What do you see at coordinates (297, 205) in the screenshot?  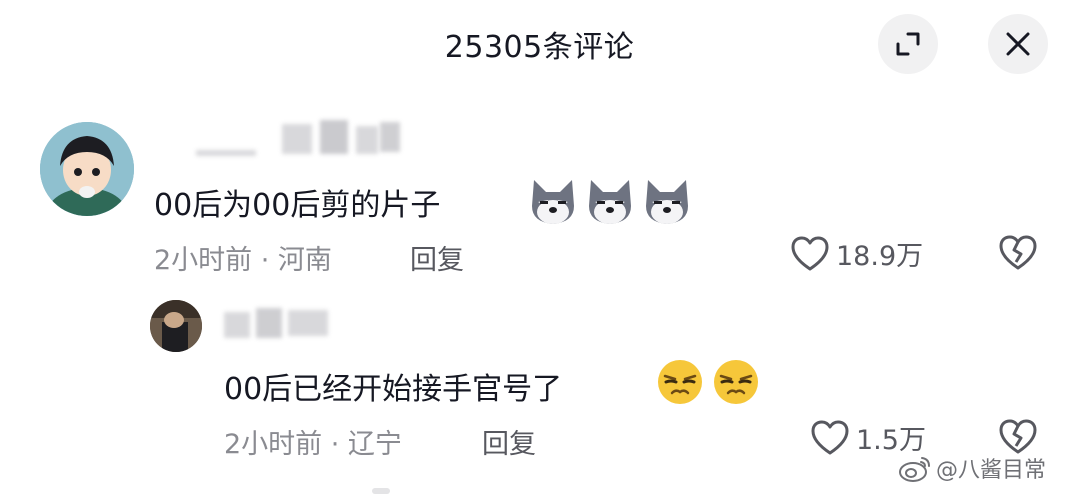 I see `comment-text: 00后为00后剪的片子` at bounding box center [297, 205].